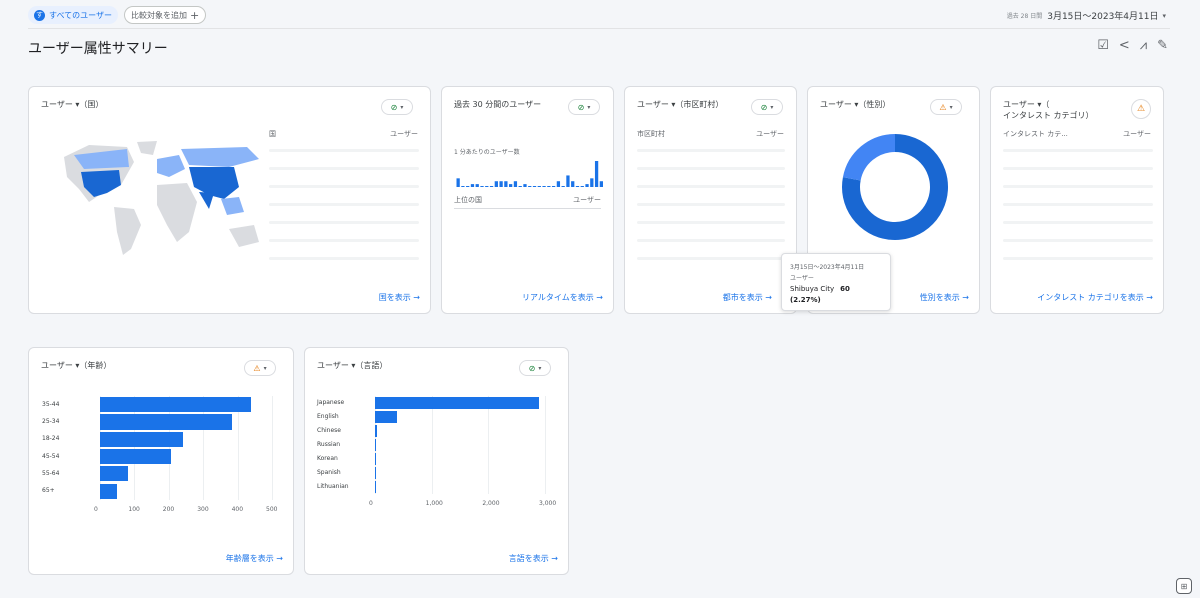  I want to click on map-europe, so click(171, 166).